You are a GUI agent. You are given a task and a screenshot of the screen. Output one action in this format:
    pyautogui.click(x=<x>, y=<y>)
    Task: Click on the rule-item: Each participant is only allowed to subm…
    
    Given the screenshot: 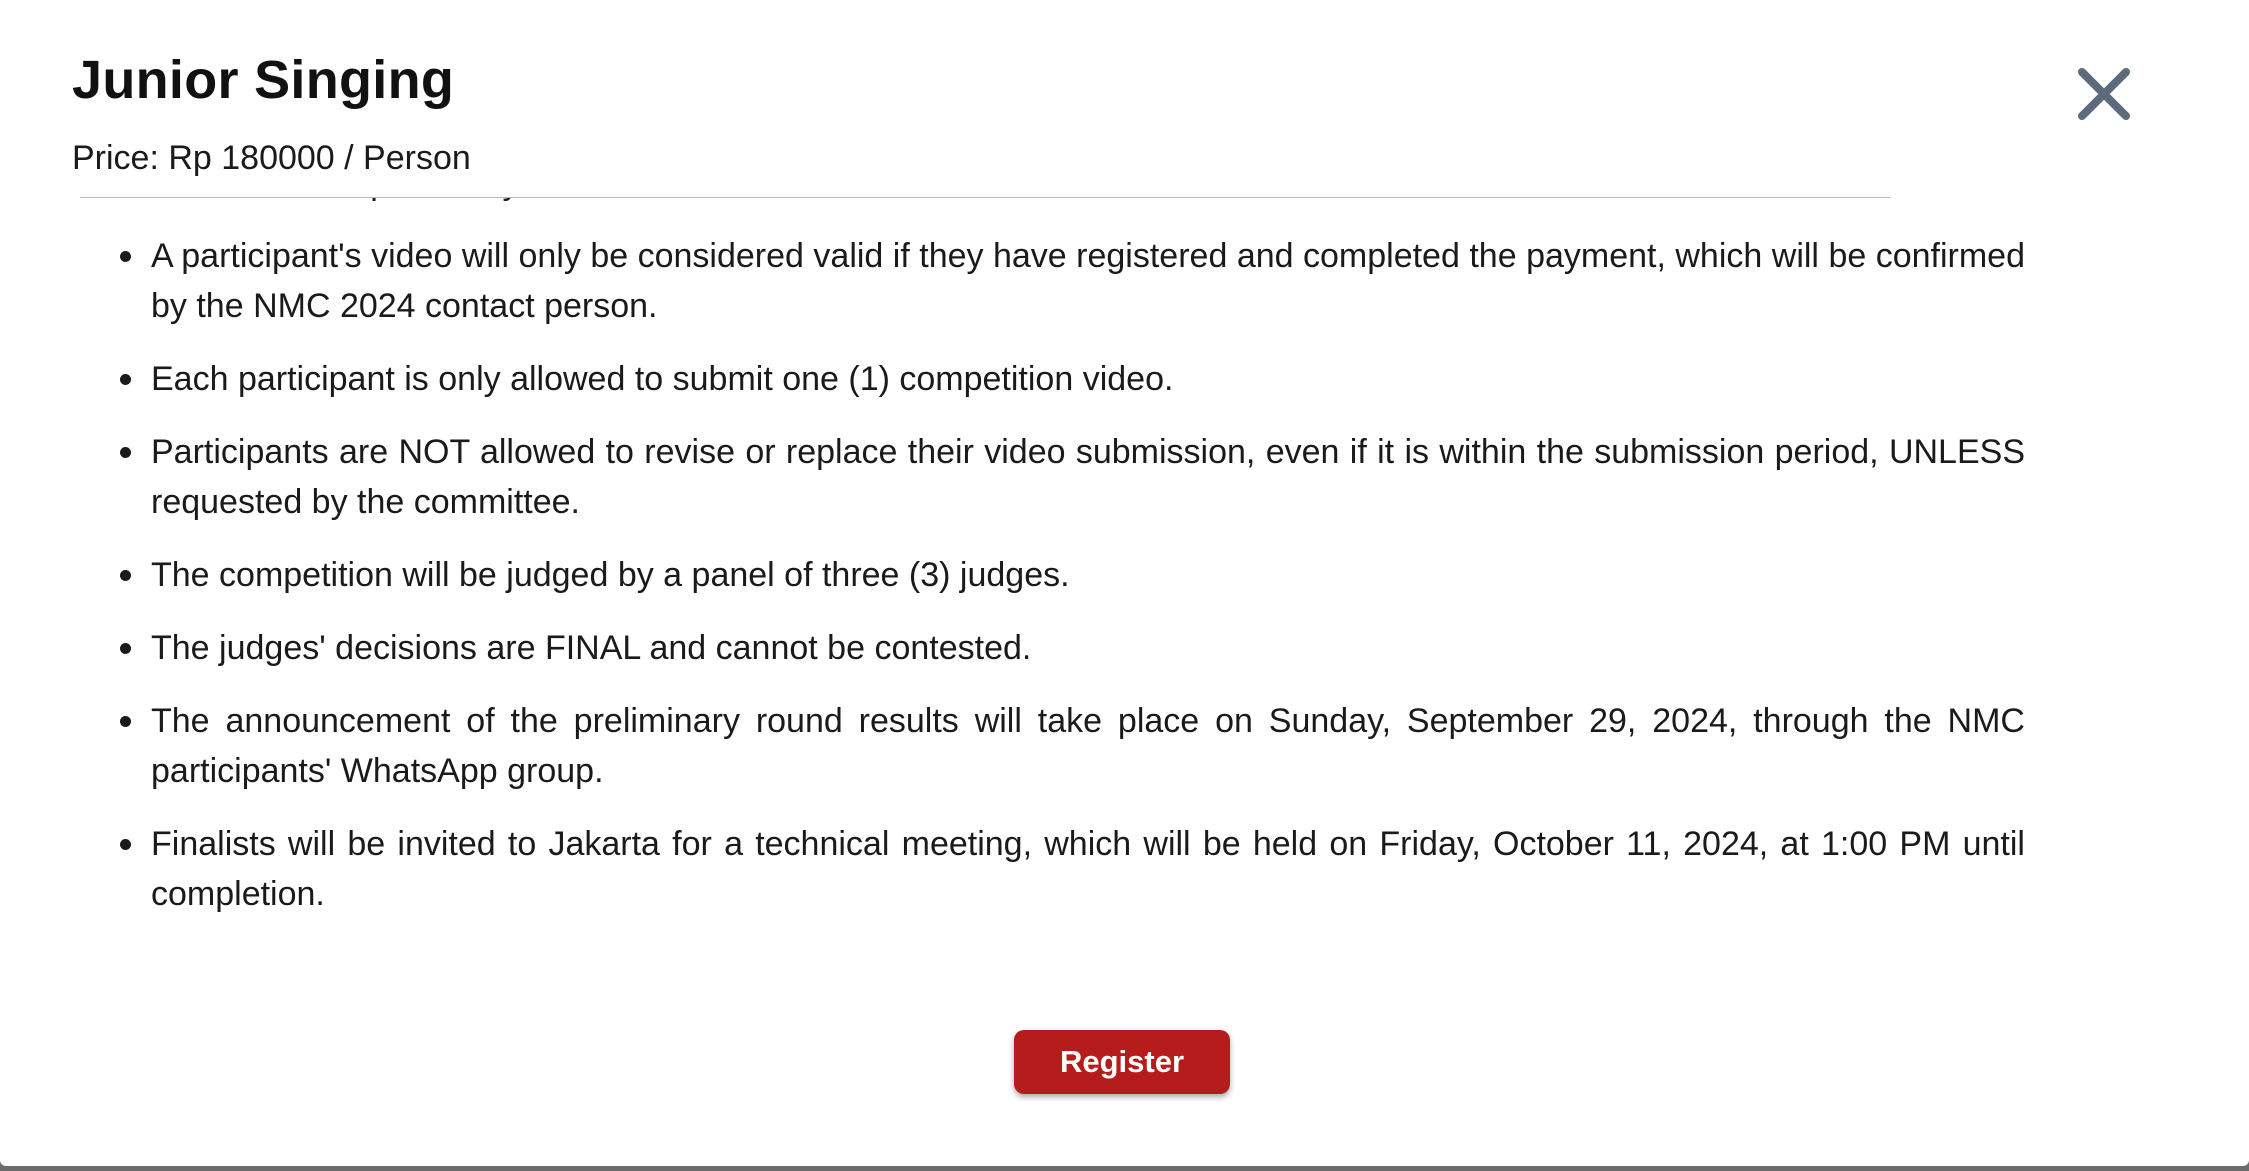 What is the action you would take?
    pyautogui.click(x=1072, y=379)
    